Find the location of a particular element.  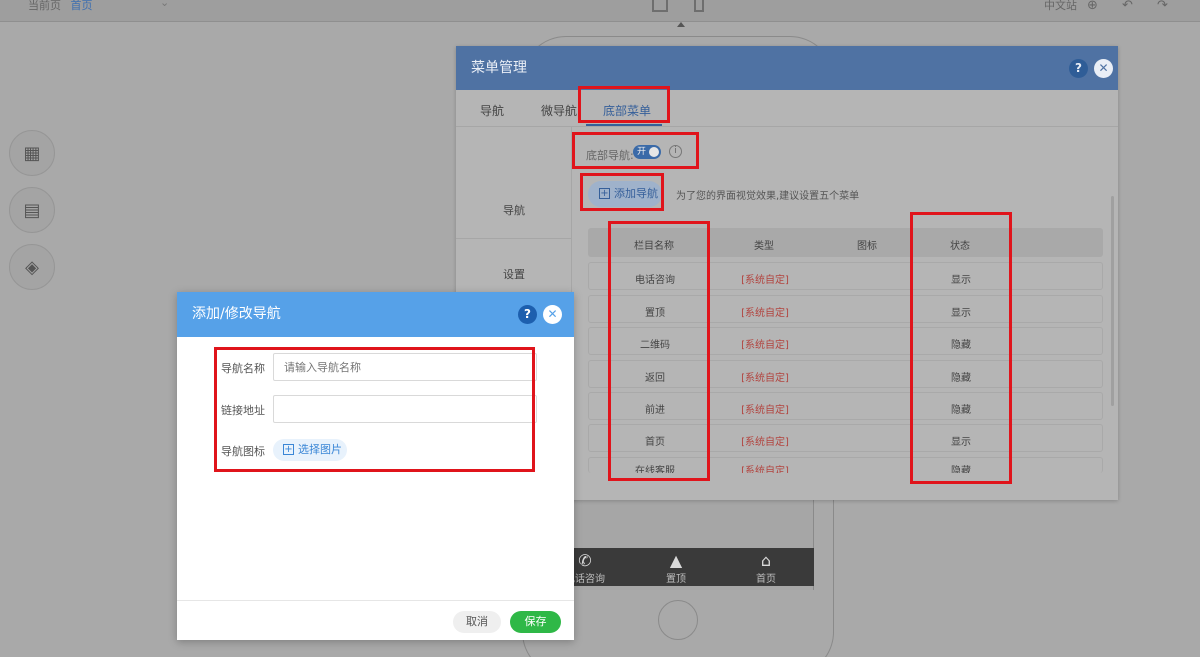

phone-nav-item-home: ⌂ 首页 is located at coordinates (766, 568).